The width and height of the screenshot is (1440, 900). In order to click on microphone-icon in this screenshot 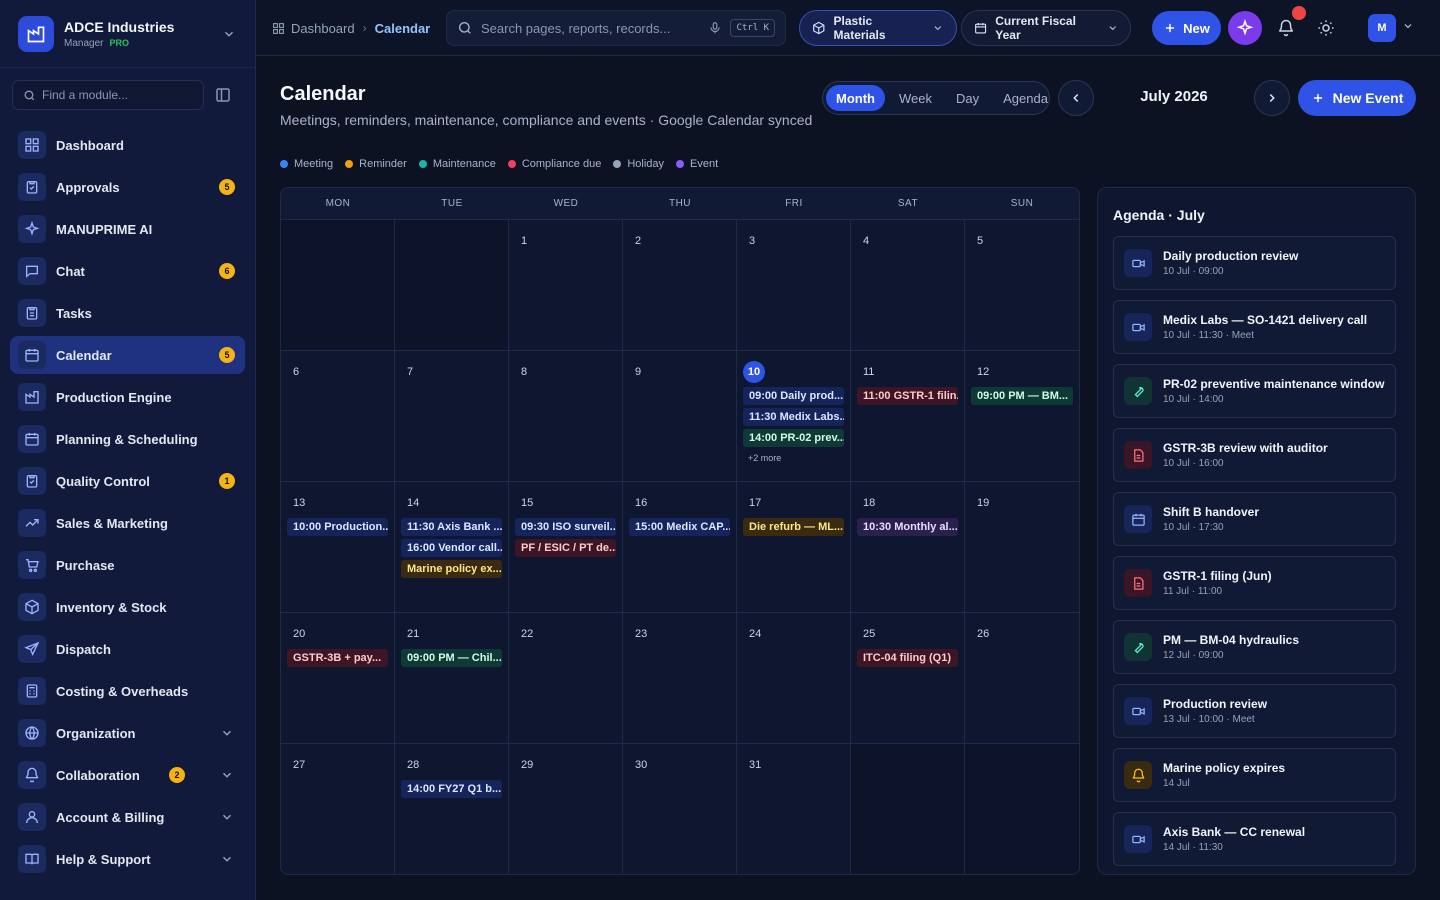, I will do `click(715, 28)`.